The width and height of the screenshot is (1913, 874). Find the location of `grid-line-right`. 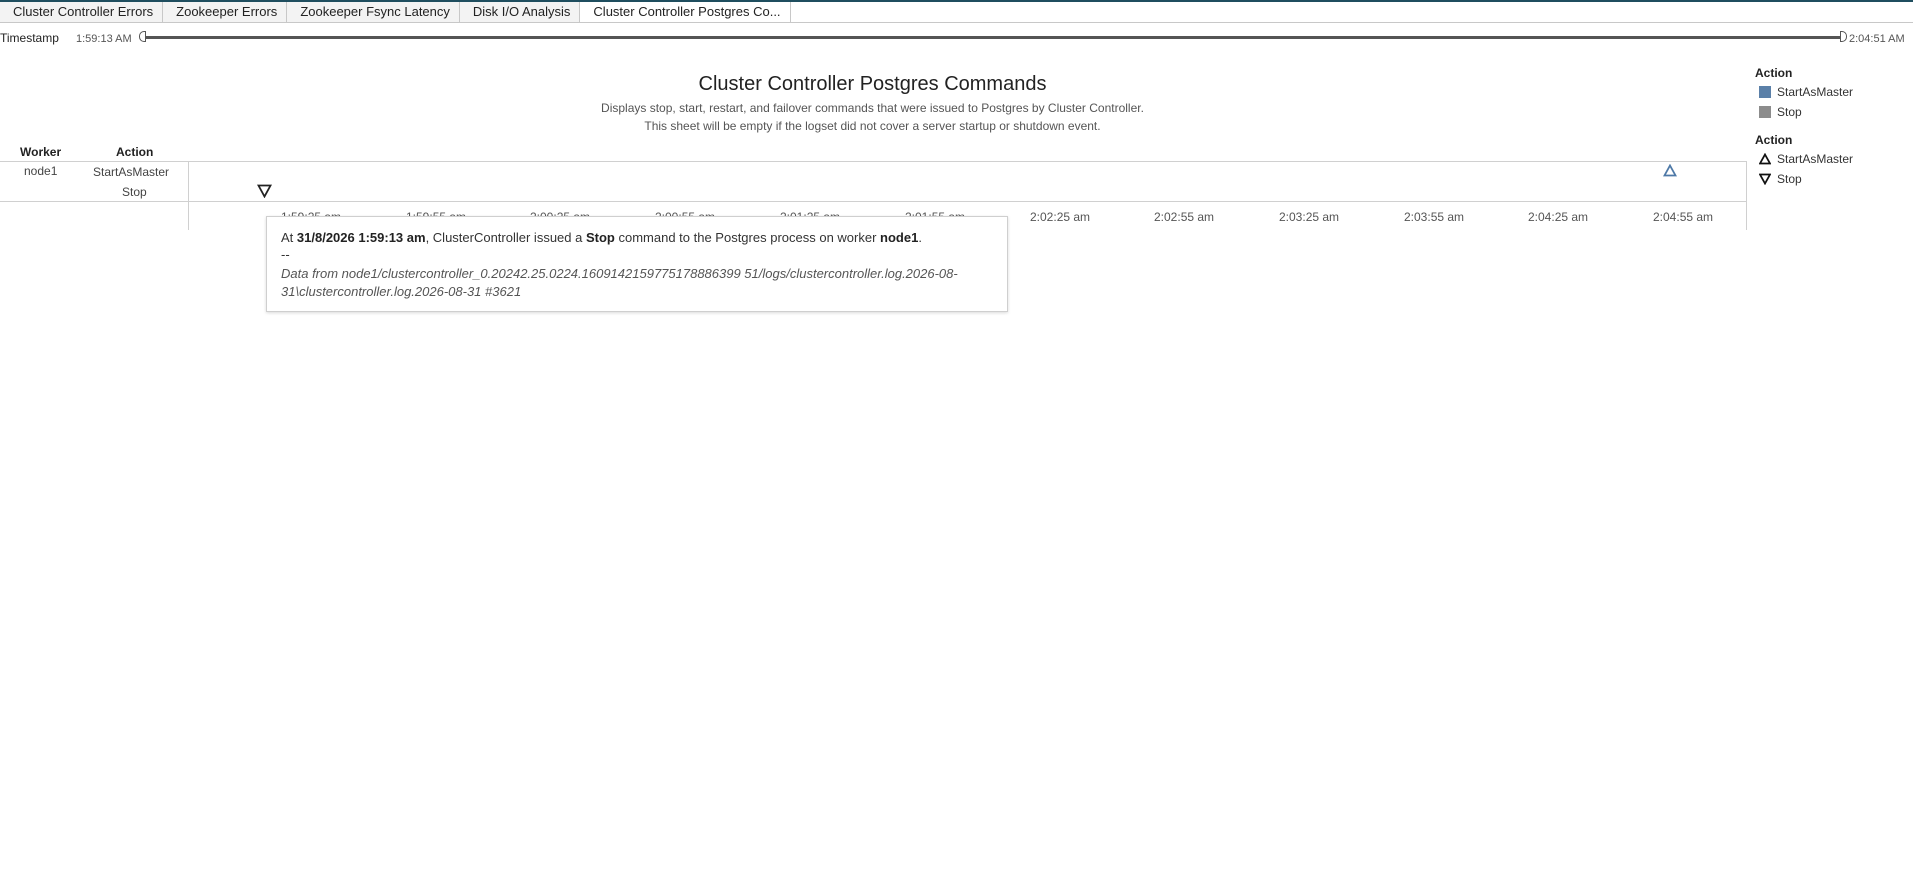

grid-line-right is located at coordinates (1746, 195).